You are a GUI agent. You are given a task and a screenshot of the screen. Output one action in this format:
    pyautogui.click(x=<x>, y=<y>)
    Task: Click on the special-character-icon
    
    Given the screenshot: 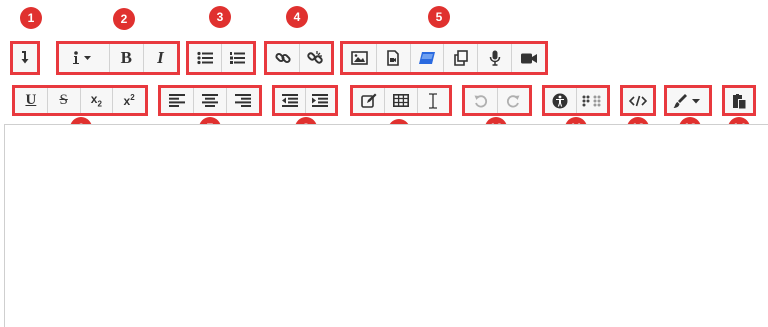 What is the action you would take?
    pyautogui.click(x=433, y=100)
    